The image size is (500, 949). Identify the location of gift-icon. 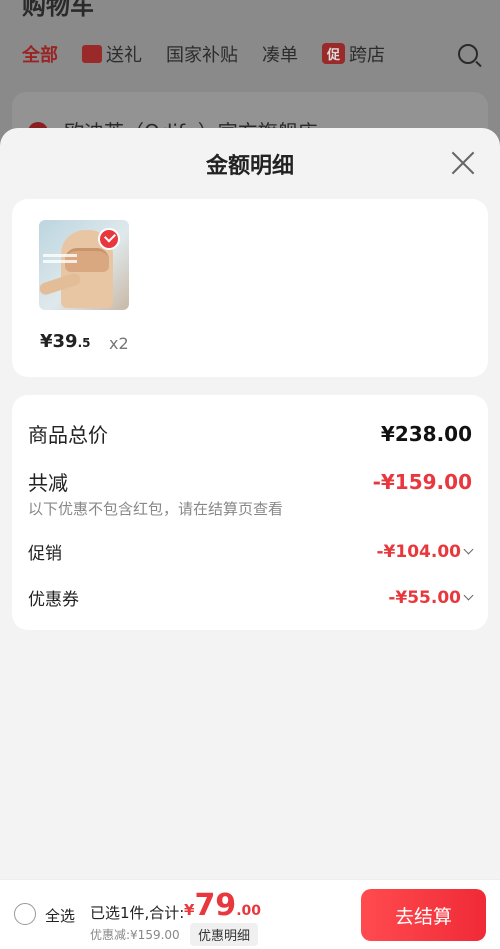
(92, 54).